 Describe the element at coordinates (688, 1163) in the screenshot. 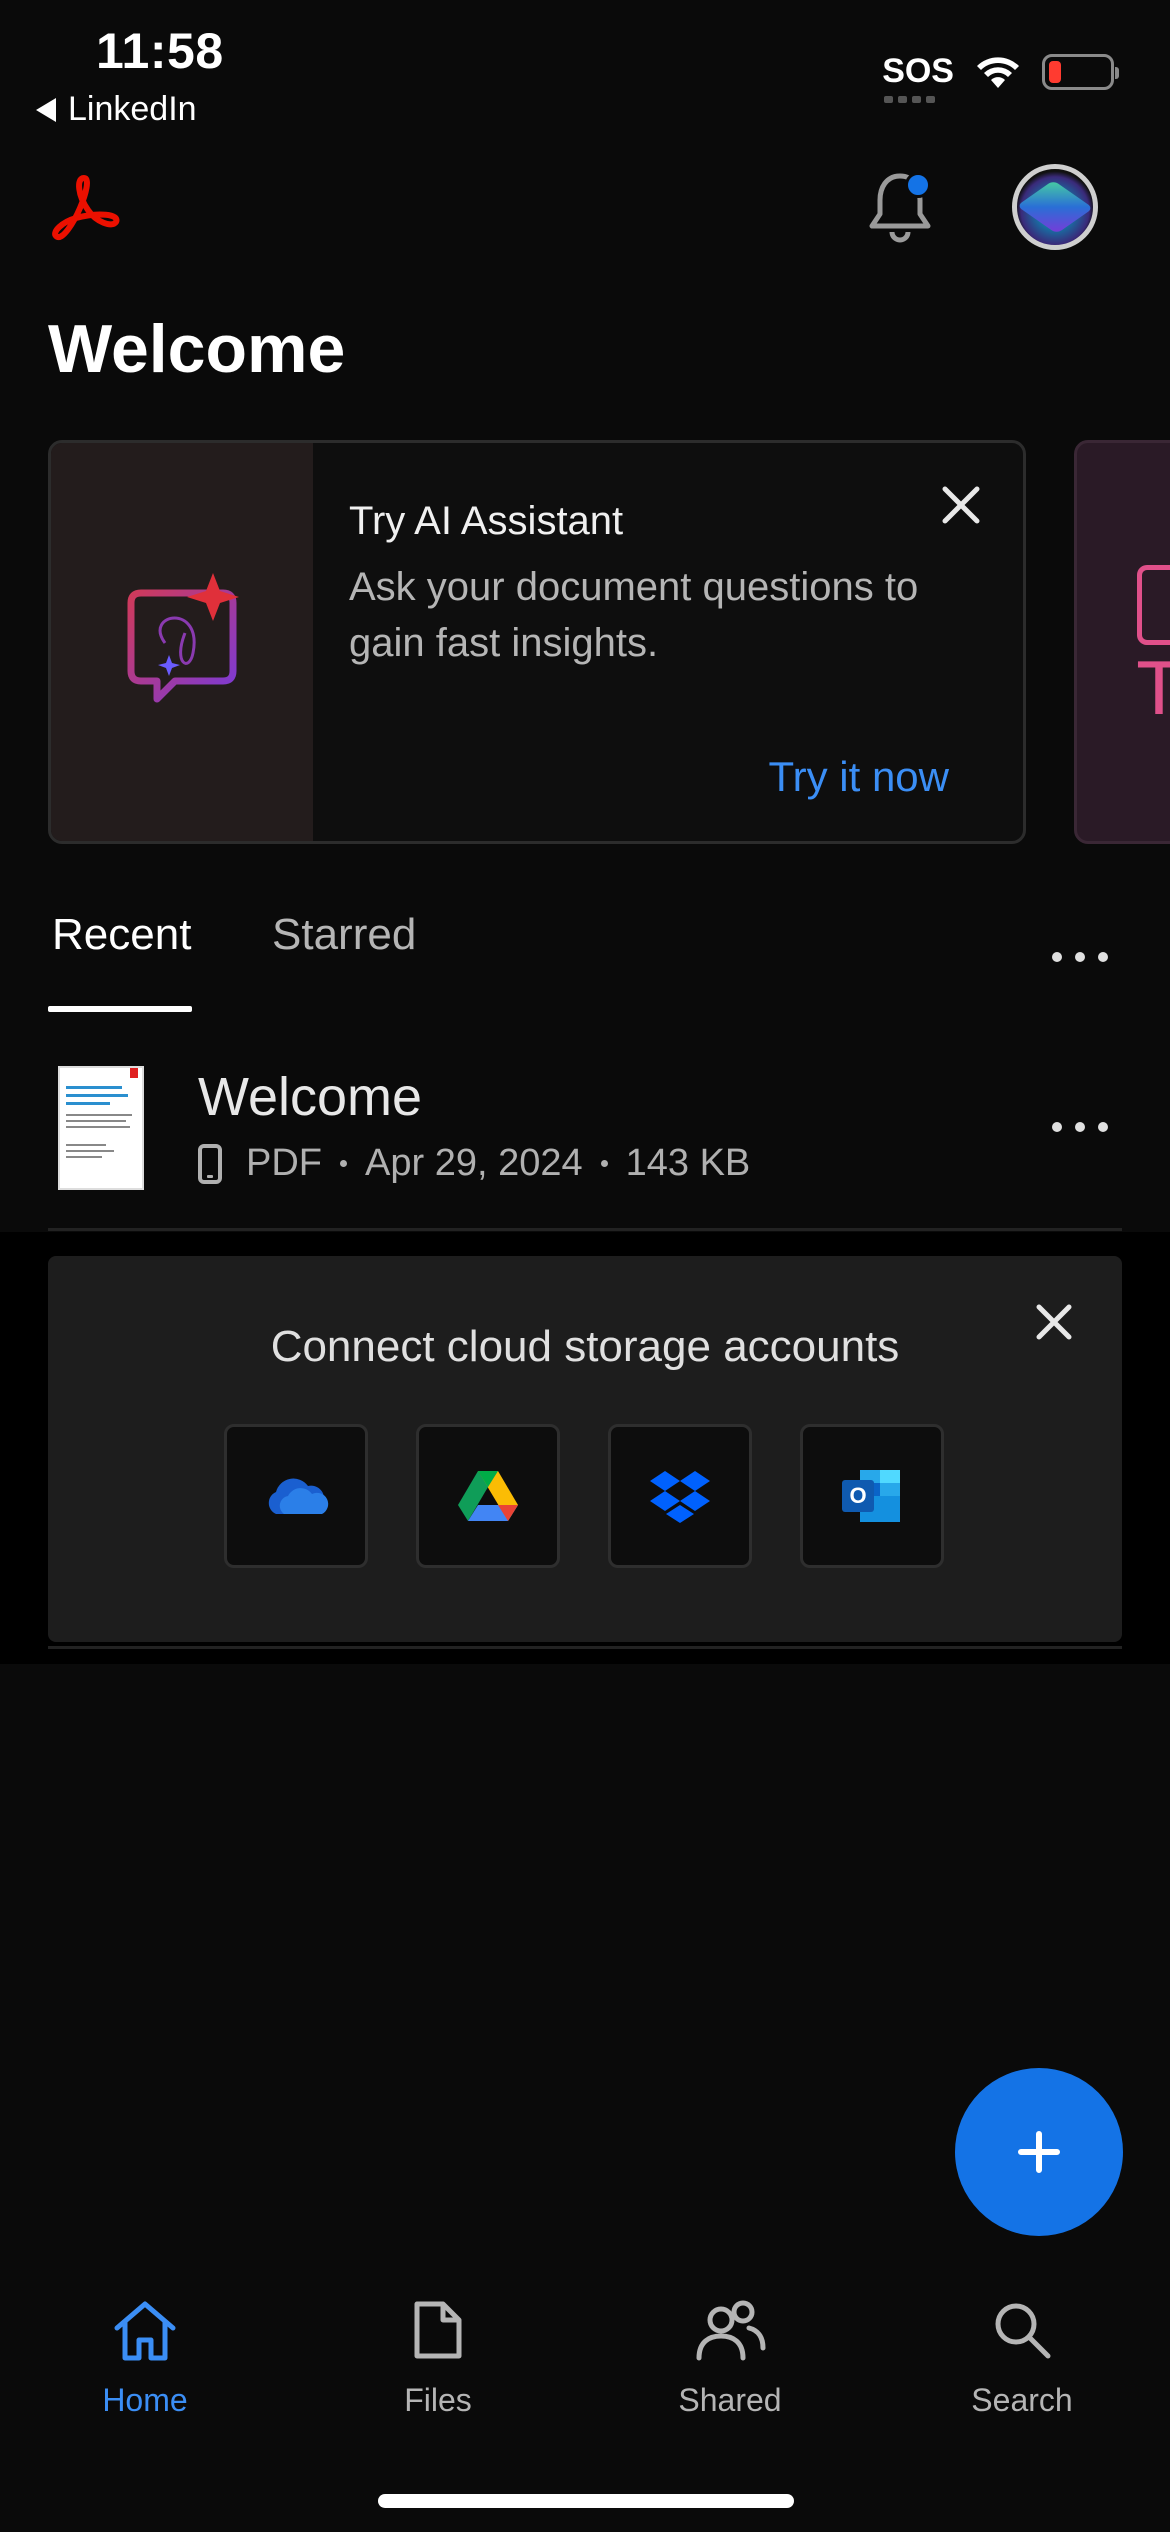

I see `file-size: 143 KB` at that location.